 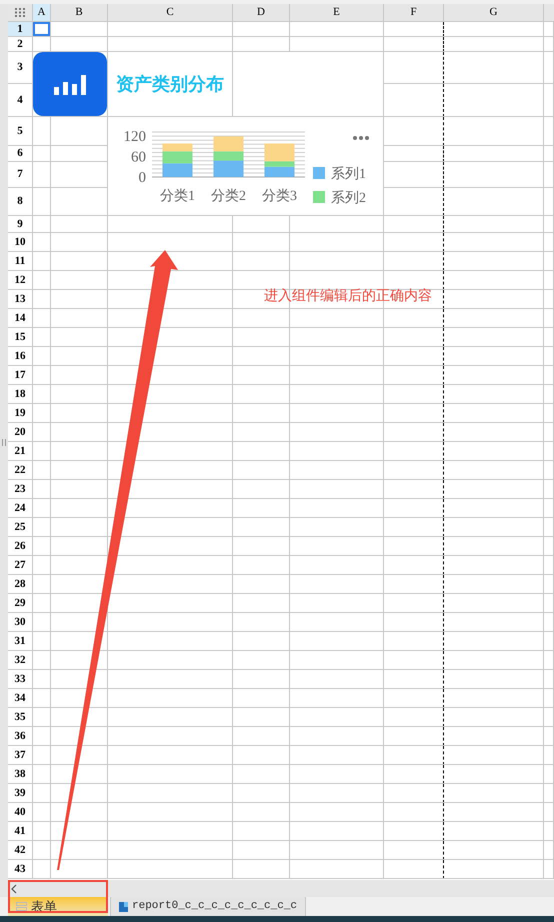 I want to click on row-header: 15, so click(x=20, y=337).